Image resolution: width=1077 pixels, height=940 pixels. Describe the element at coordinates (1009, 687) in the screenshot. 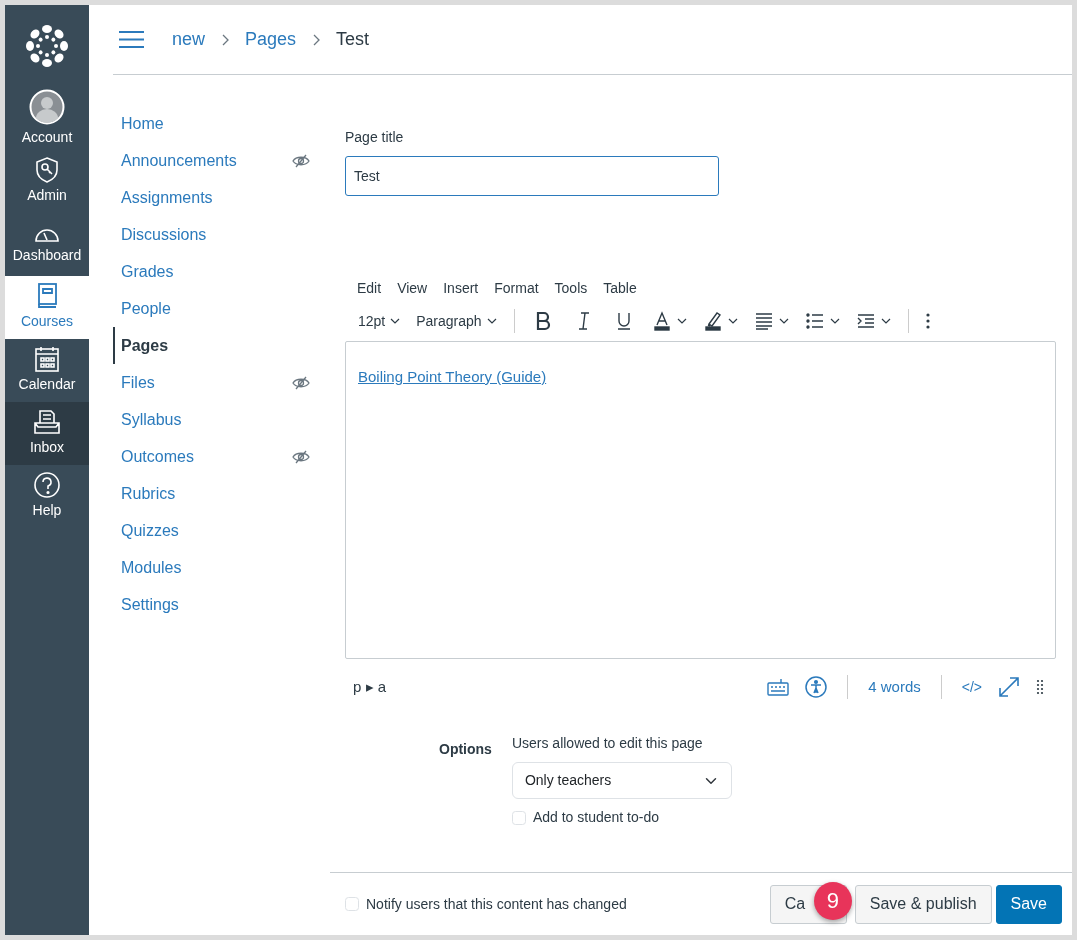

I see `expand-icon` at that location.